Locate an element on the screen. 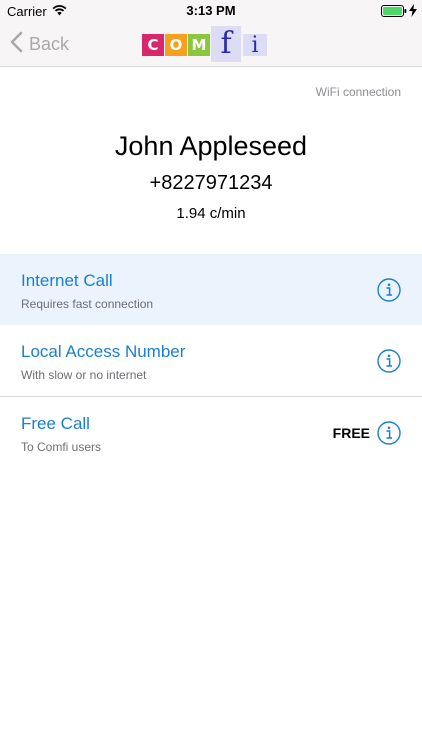  logo-letter-f: f is located at coordinates (226, 44).